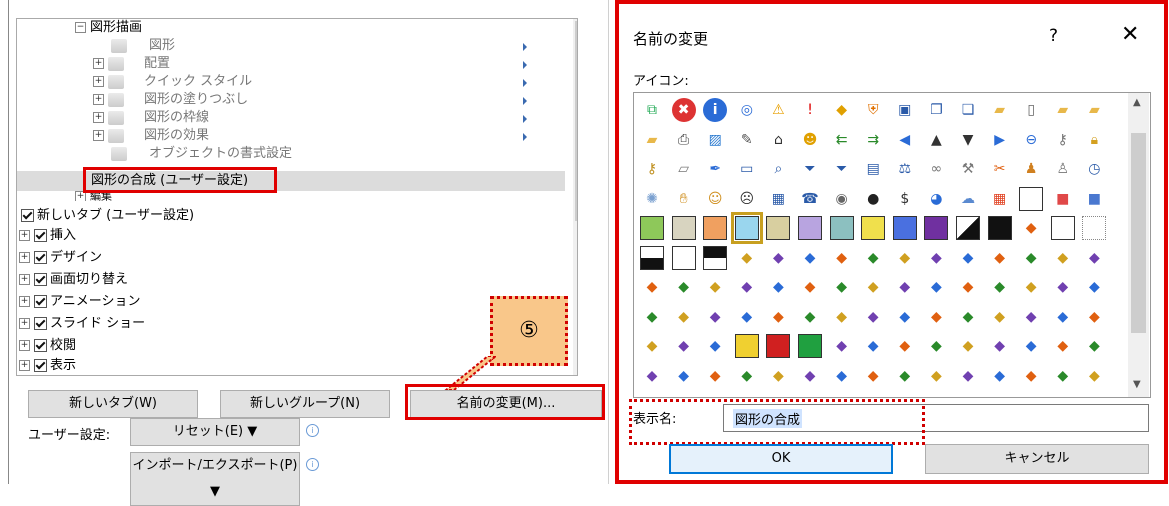  Describe the element at coordinates (652, 317) in the screenshot. I see `binoculars-icon: ◆` at that location.